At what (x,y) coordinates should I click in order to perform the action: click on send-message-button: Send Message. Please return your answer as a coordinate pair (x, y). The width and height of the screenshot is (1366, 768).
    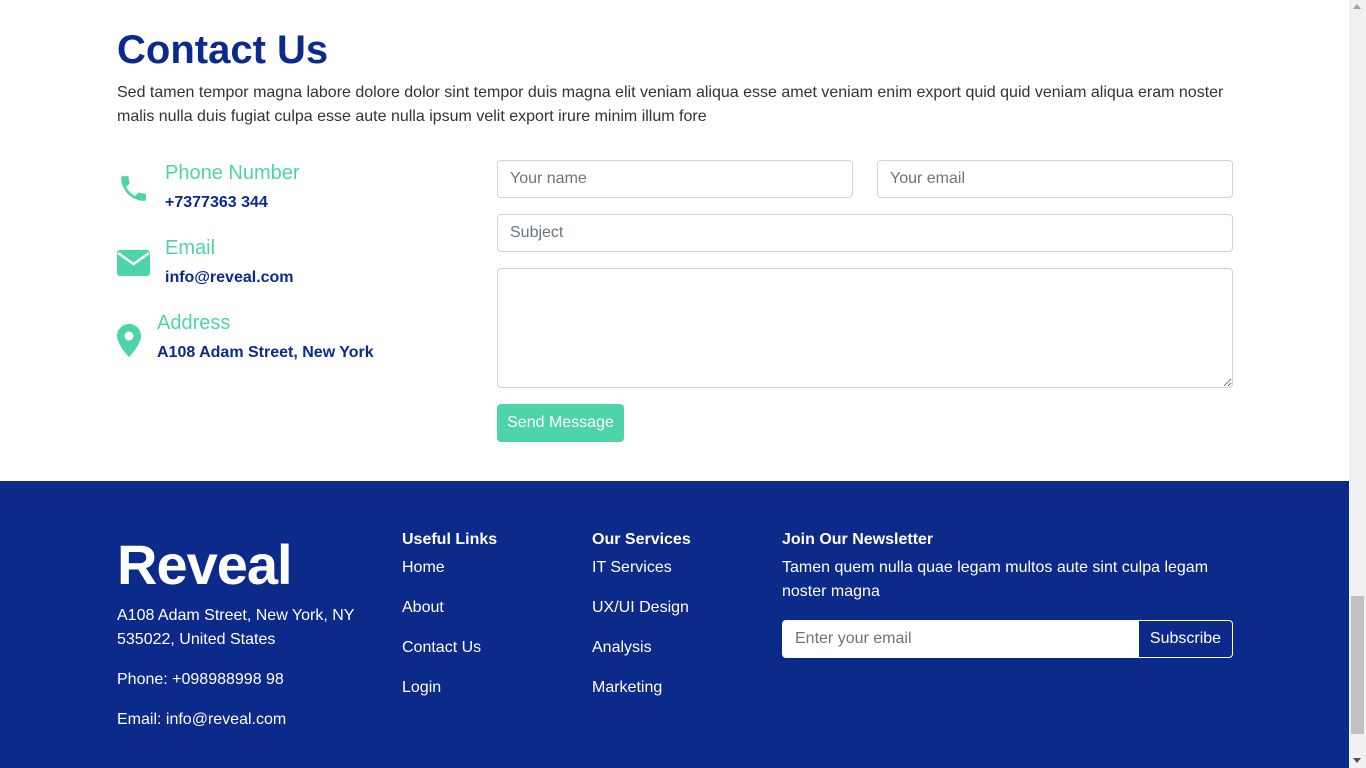
    Looking at the image, I should click on (560, 423).